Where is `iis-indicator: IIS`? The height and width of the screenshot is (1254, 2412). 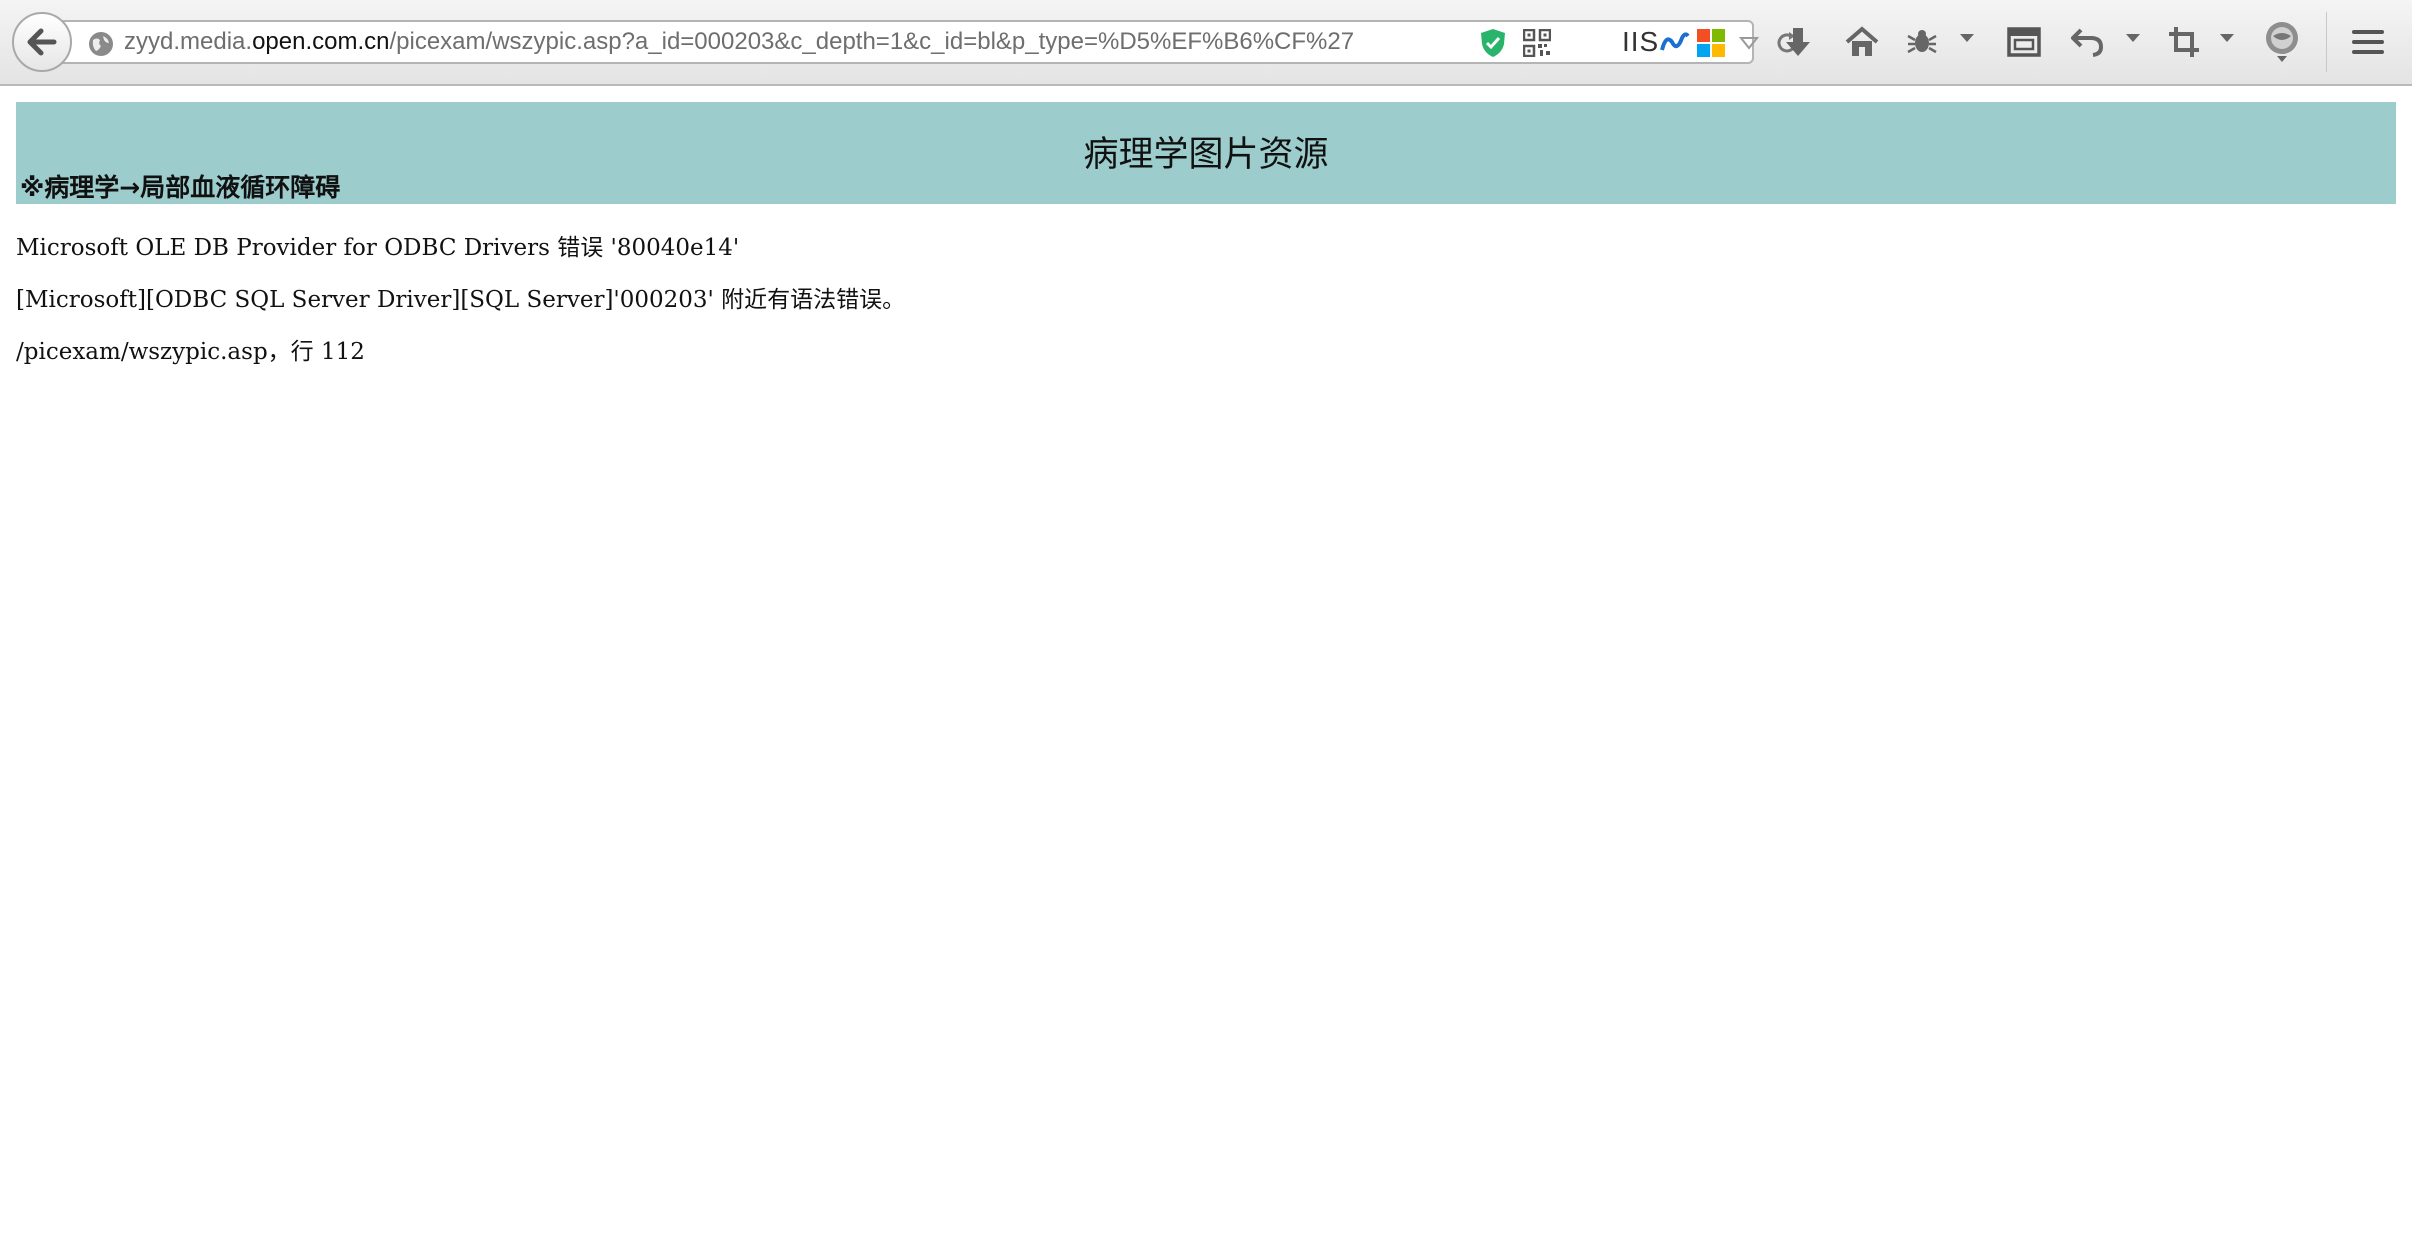
iis-indicator: IIS is located at coordinates (1640, 42).